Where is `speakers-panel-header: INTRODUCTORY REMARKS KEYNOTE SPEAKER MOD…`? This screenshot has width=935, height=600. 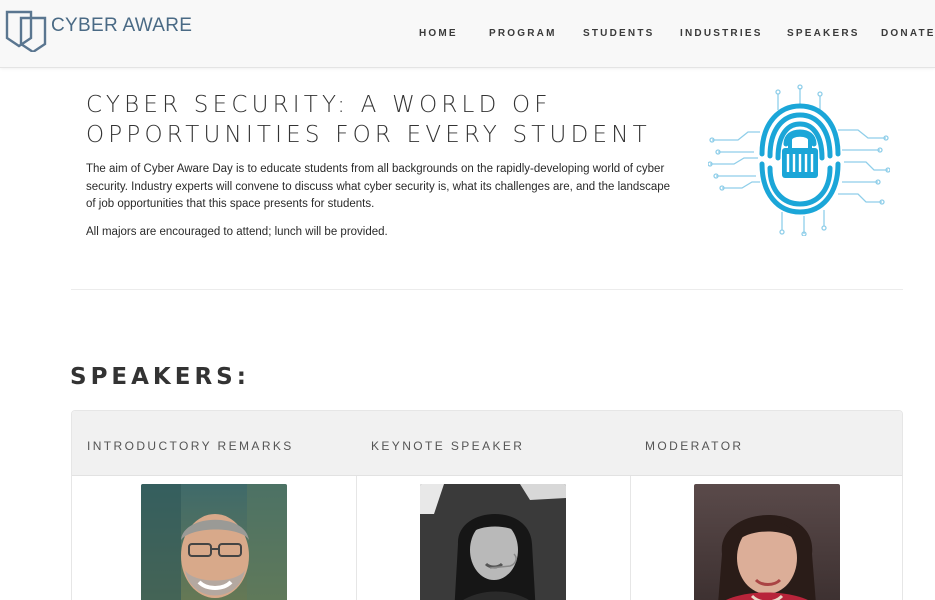 speakers-panel-header: INTRODUCTORY REMARKS KEYNOTE SPEAKER MOD… is located at coordinates (487, 443).